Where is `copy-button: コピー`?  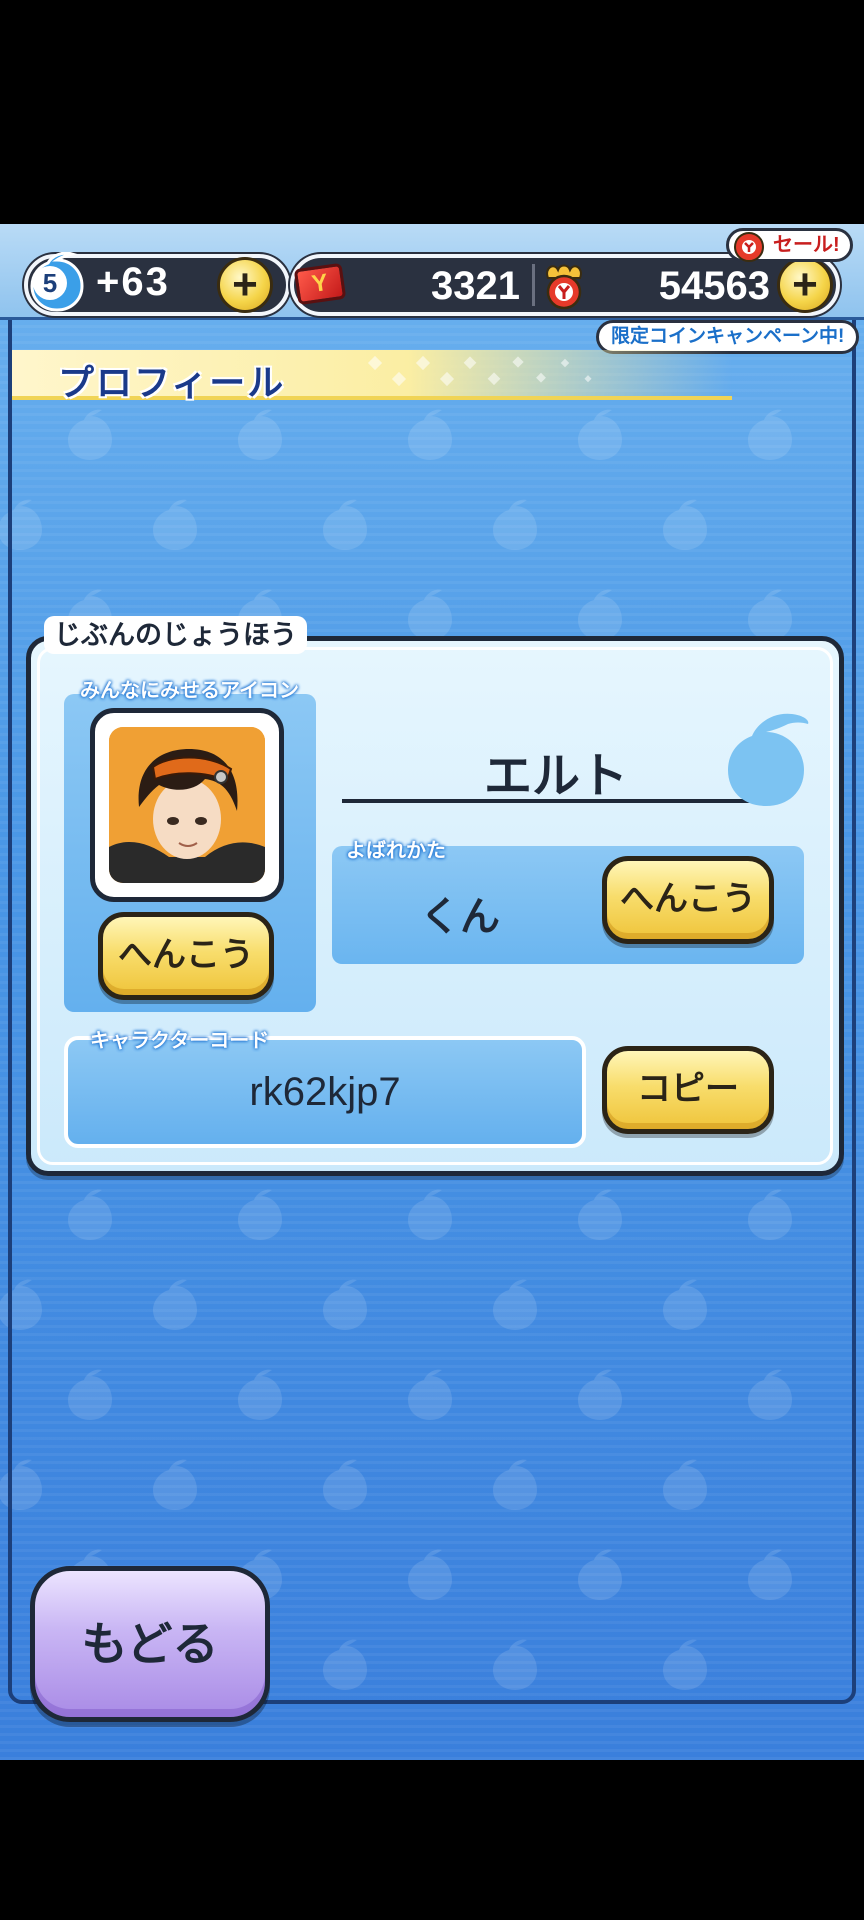
copy-button: コピー is located at coordinates (688, 1090).